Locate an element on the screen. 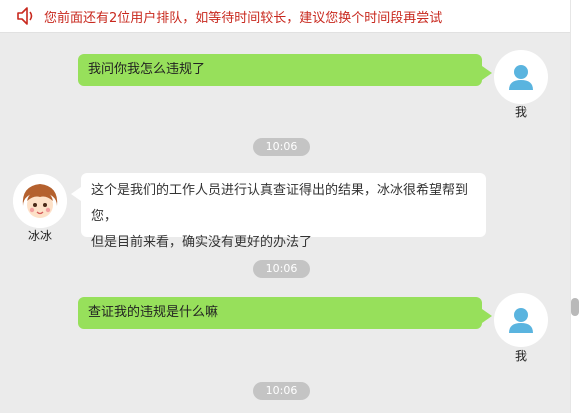 Image resolution: width=580 pixels, height=413 pixels. message-line: 这个是我们的工作人员进行认真查证得出的结果，冰冰很希望帮到您， is located at coordinates (280, 203).